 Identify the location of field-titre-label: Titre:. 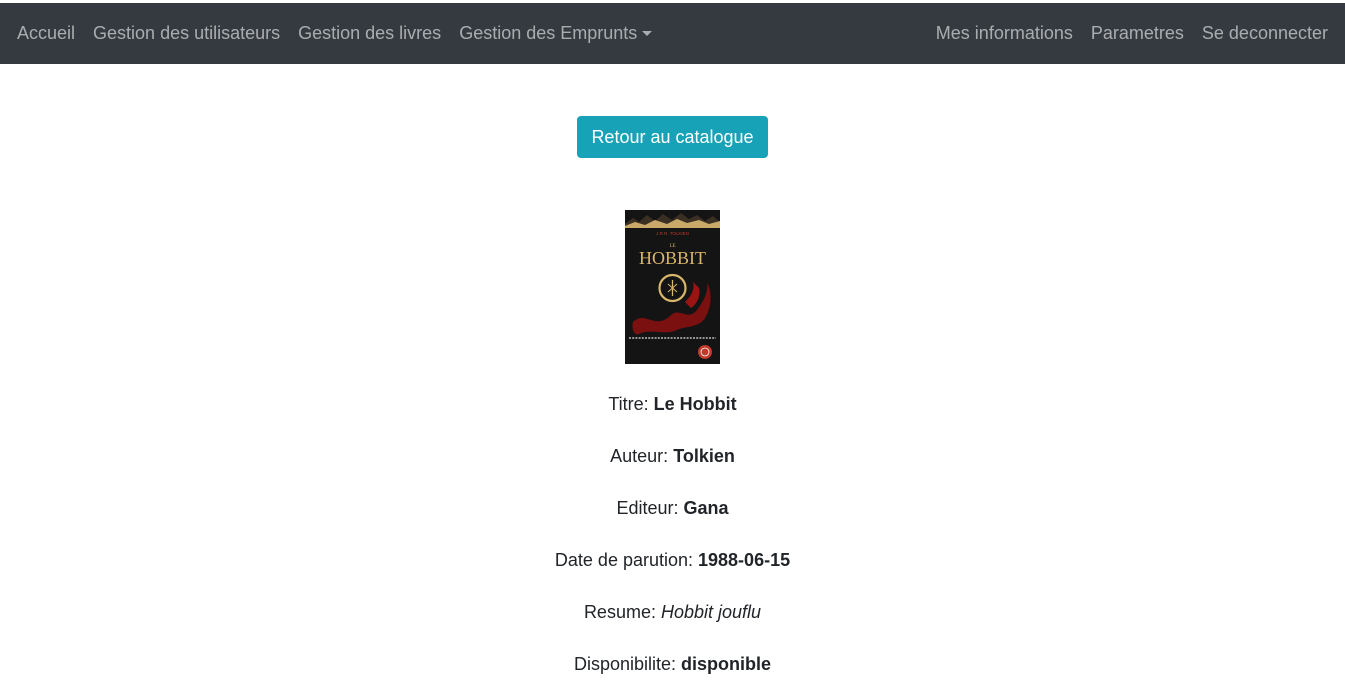
(628, 404).